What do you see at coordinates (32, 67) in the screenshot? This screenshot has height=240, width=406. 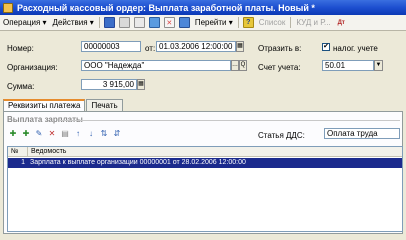 I see `organization-label: Организация:` at bounding box center [32, 67].